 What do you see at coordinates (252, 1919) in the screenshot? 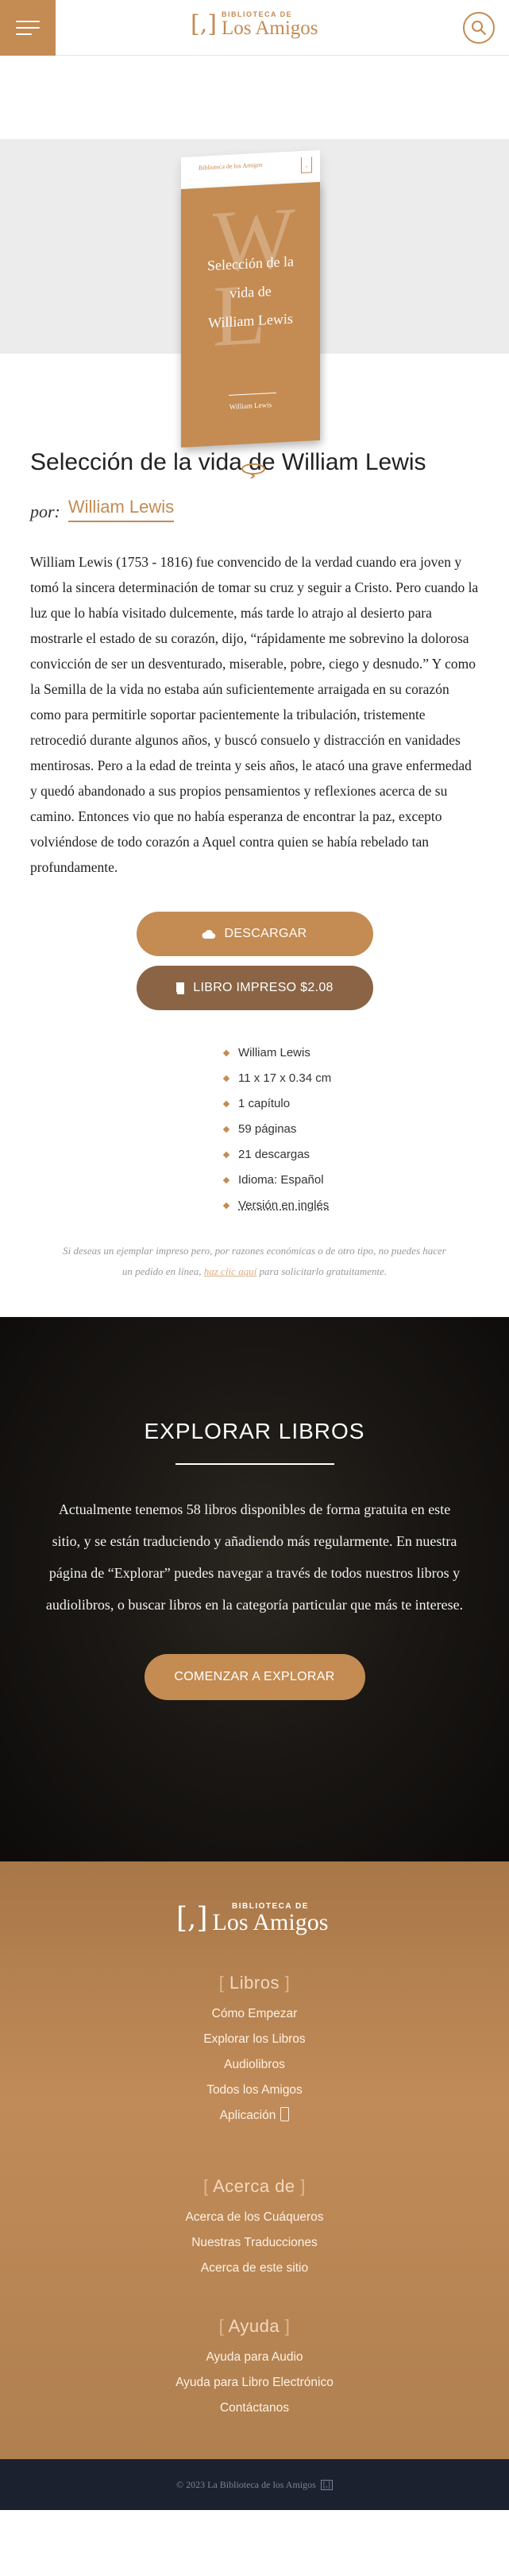
I see `footer-logo: [,] BIBLIOTECA DE Los Amigos` at bounding box center [252, 1919].